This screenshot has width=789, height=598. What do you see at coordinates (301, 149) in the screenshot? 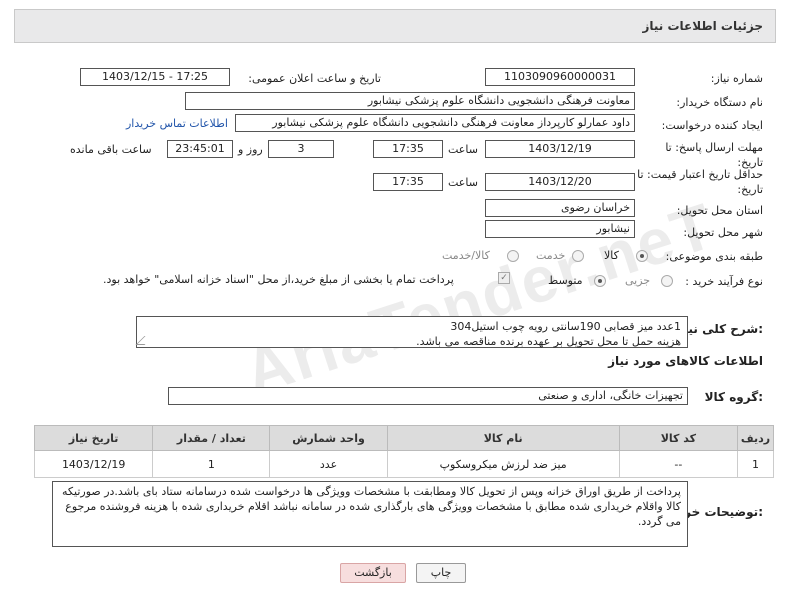
I see `days-count-field: 3` at bounding box center [301, 149].